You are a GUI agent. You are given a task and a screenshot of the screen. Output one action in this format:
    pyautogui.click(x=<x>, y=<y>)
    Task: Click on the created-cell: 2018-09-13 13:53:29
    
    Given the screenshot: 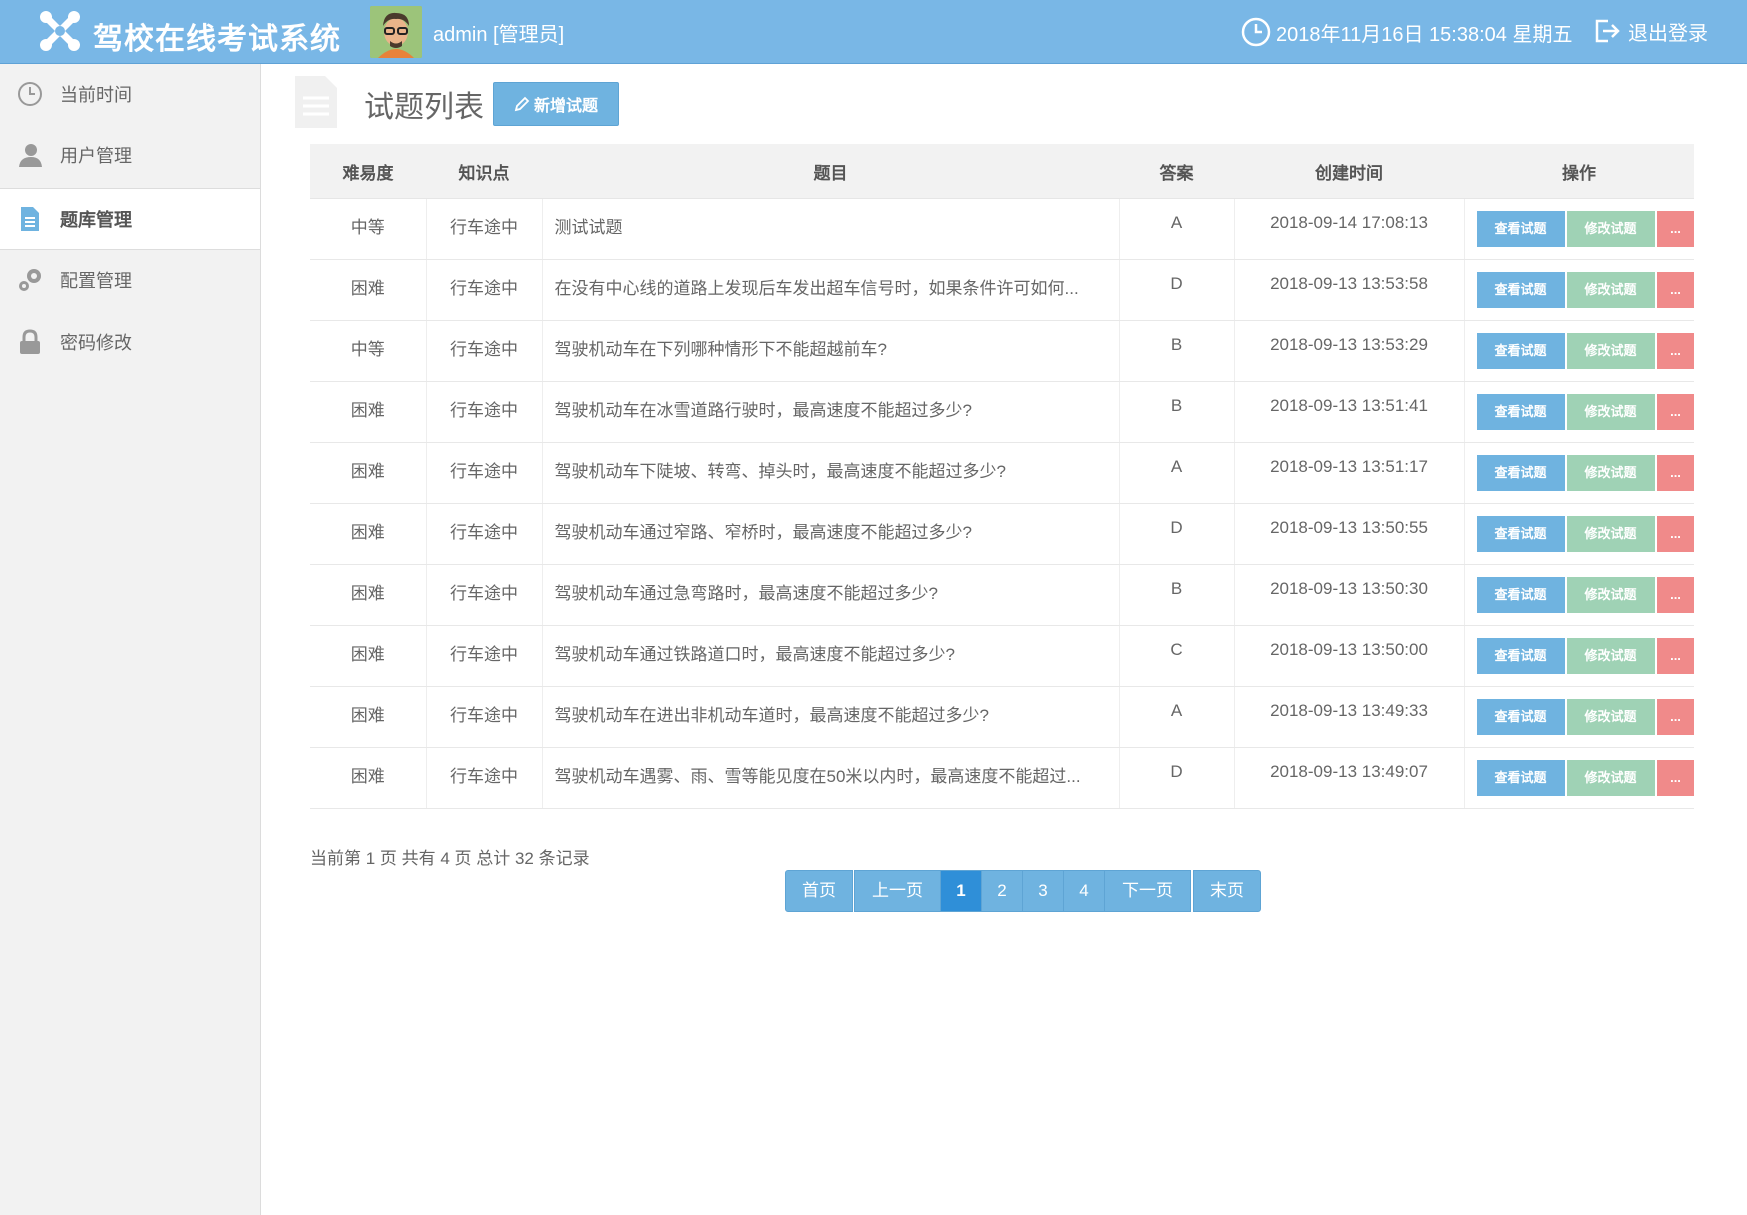 What is the action you would take?
    pyautogui.click(x=1349, y=351)
    